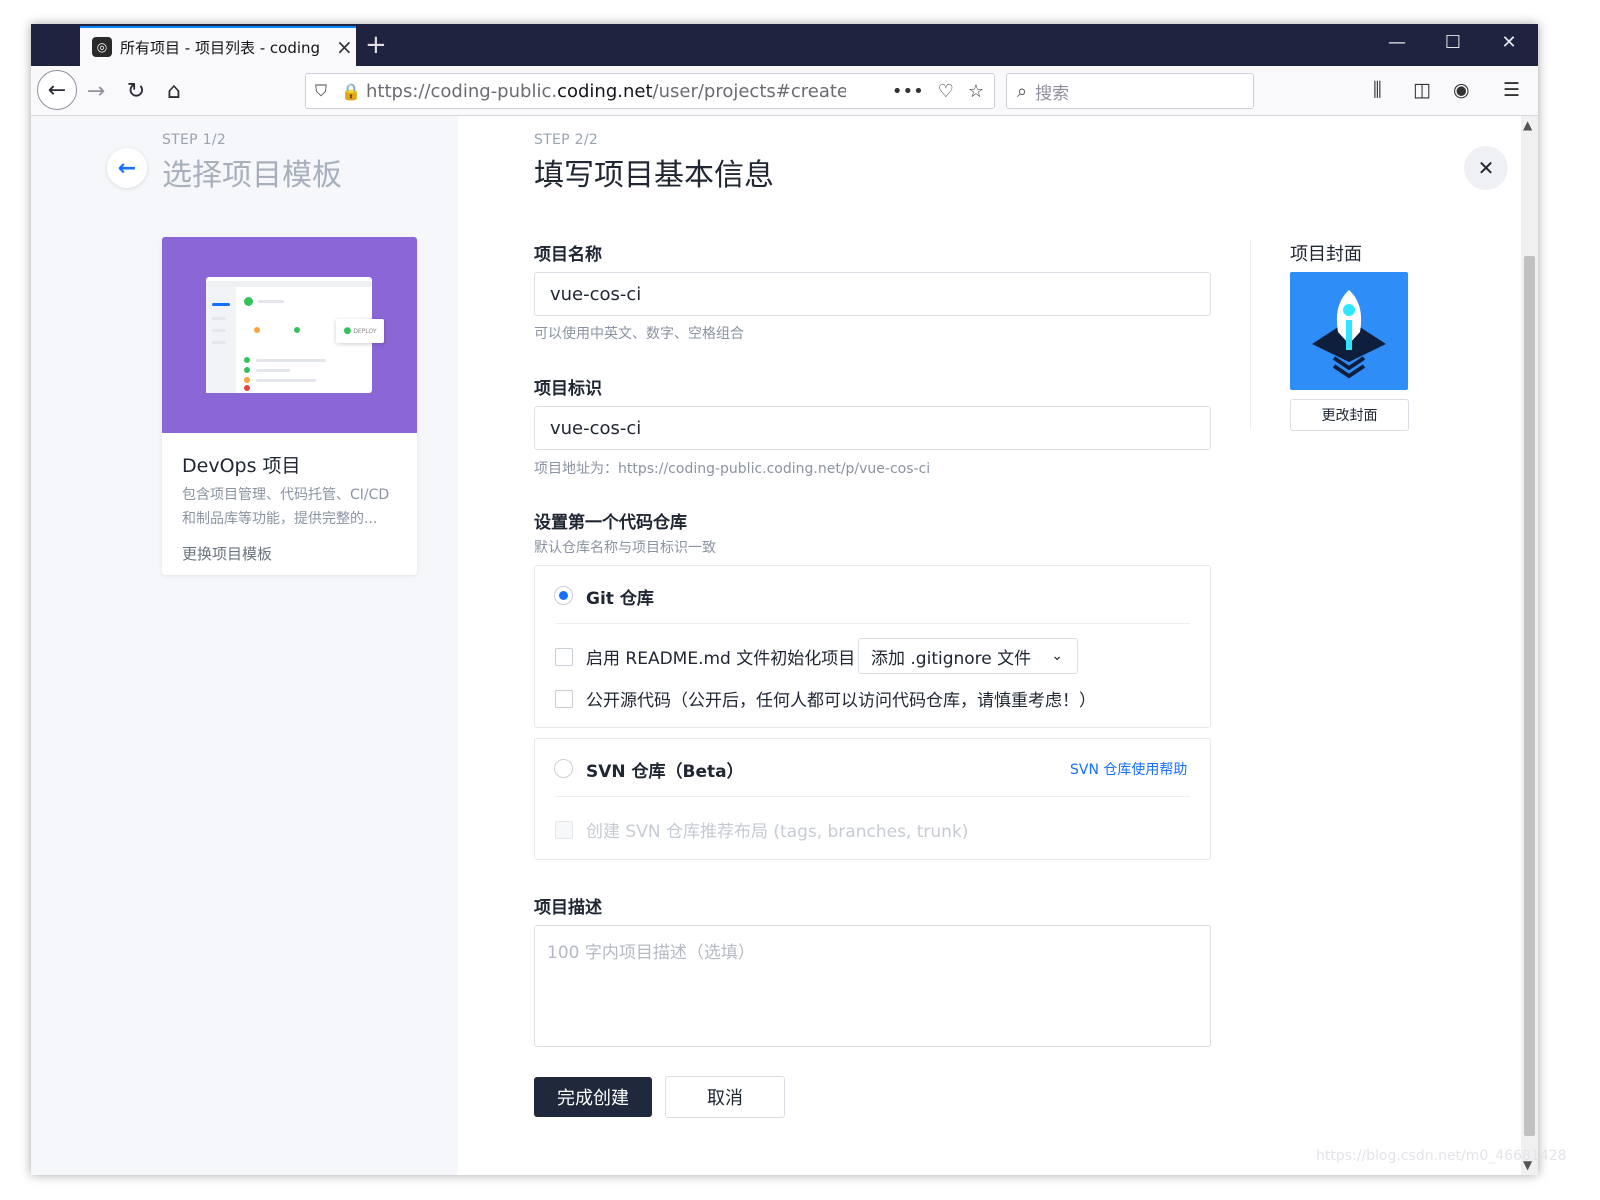 Image resolution: width=1600 pixels, height=1200 pixels. What do you see at coordinates (568, 908) in the screenshot?
I see `description-label: 项目描述` at bounding box center [568, 908].